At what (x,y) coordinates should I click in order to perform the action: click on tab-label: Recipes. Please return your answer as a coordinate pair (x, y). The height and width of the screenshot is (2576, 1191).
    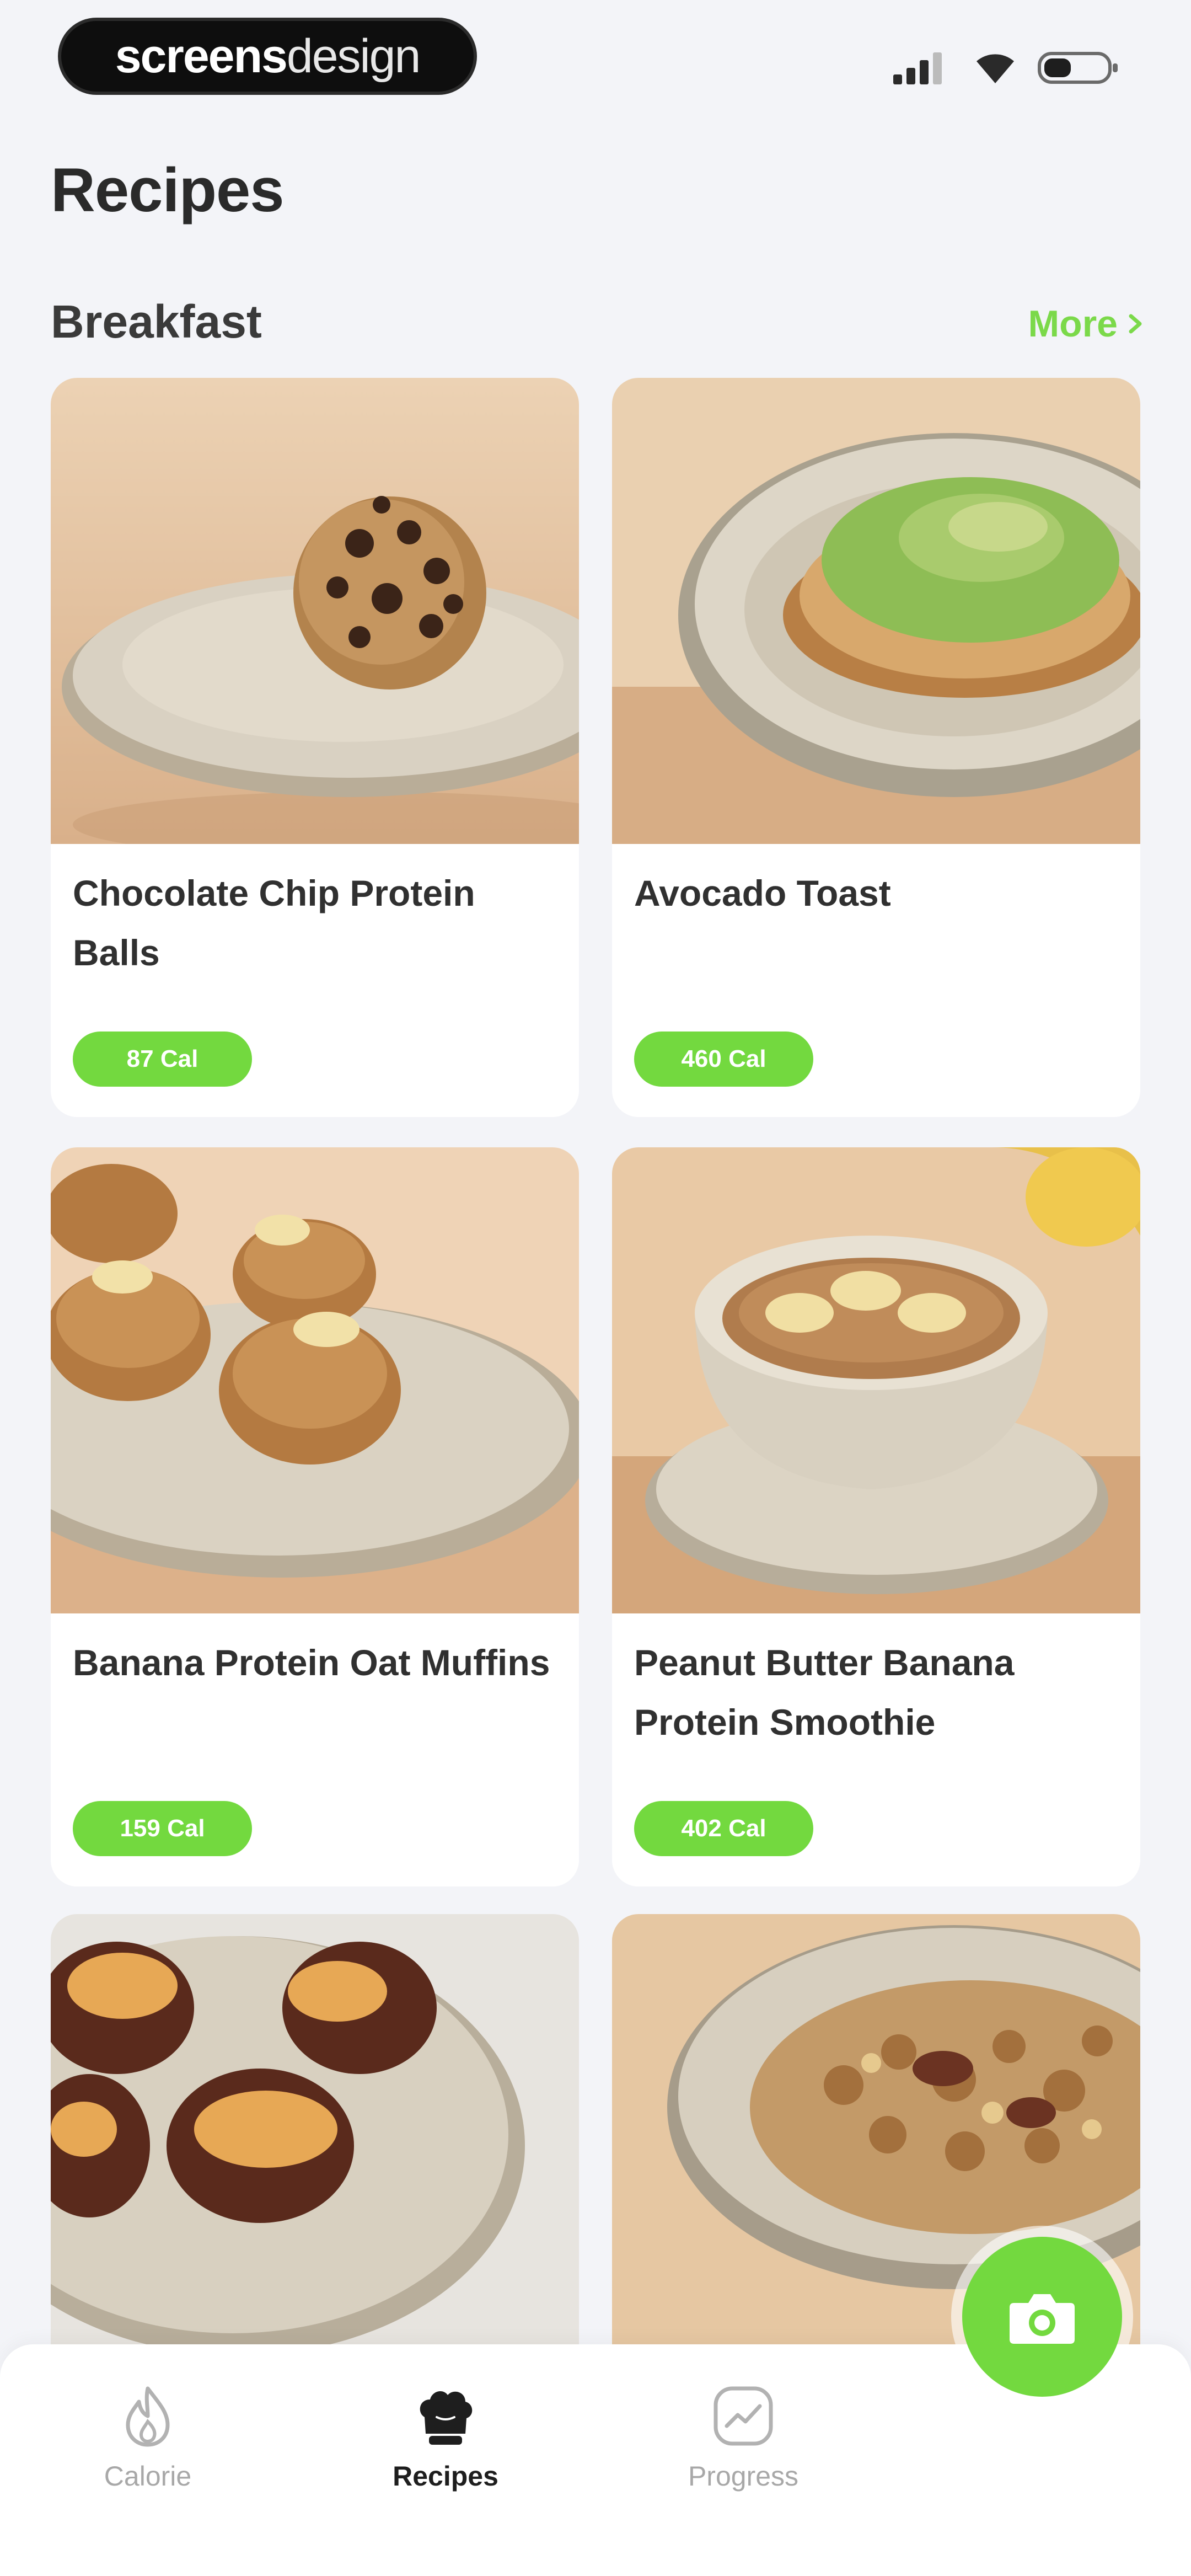
    Looking at the image, I should click on (446, 2476).